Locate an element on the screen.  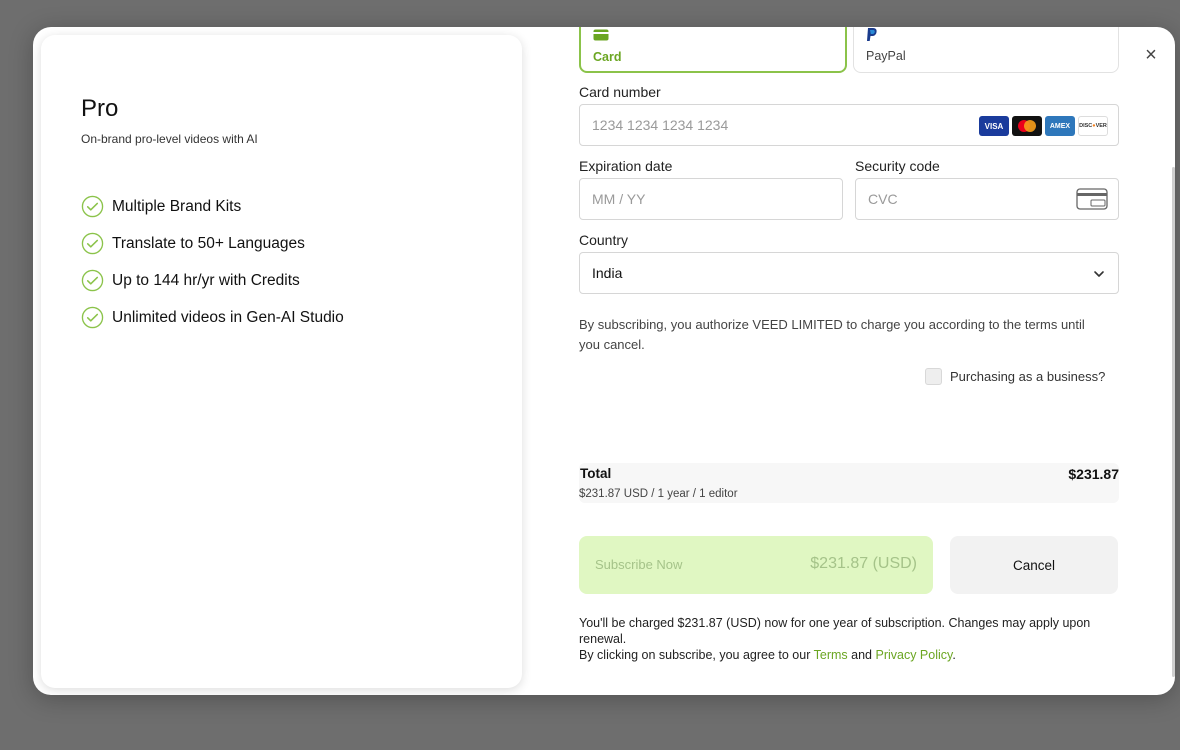
feature-item: Translate to 50+ Languages is located at coordinates (212, 243).